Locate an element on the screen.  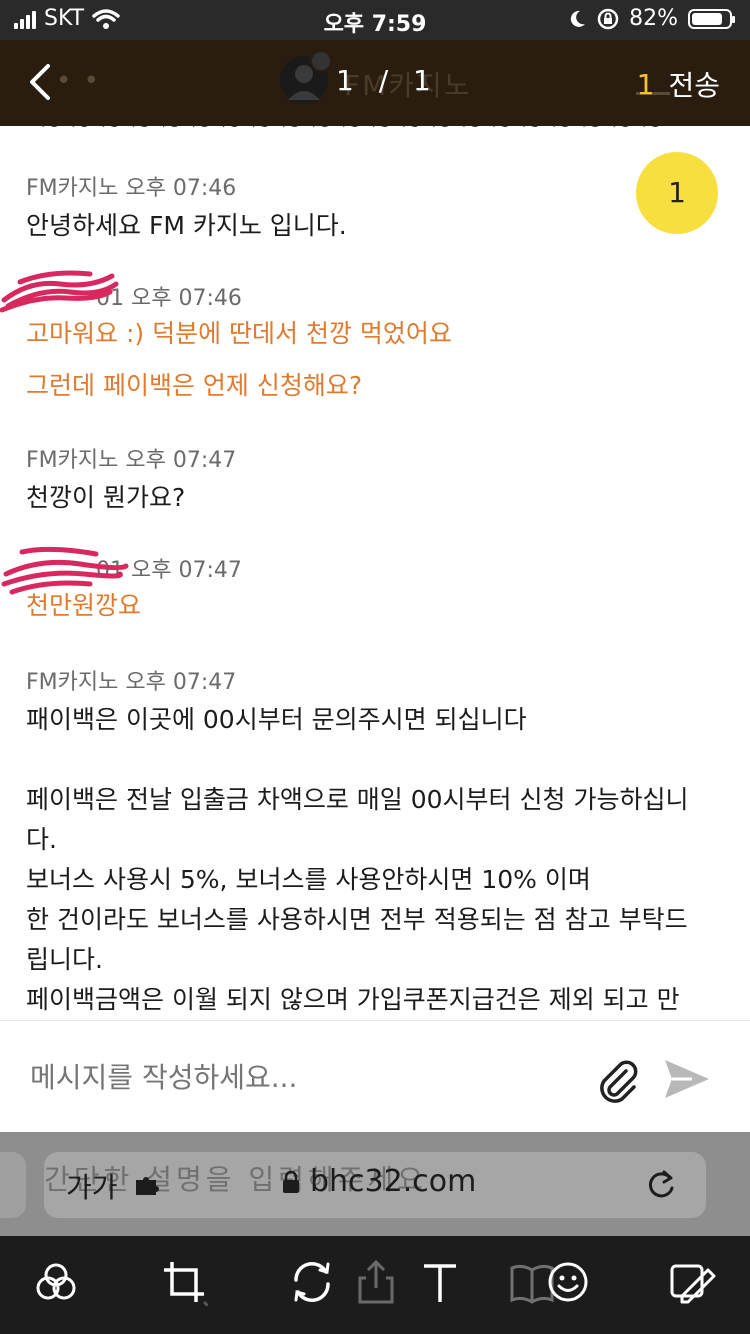
browser-bar: 간단한 설명을 입력해주세요 가가 bhc32.com is located at coordinates (375, 1184).